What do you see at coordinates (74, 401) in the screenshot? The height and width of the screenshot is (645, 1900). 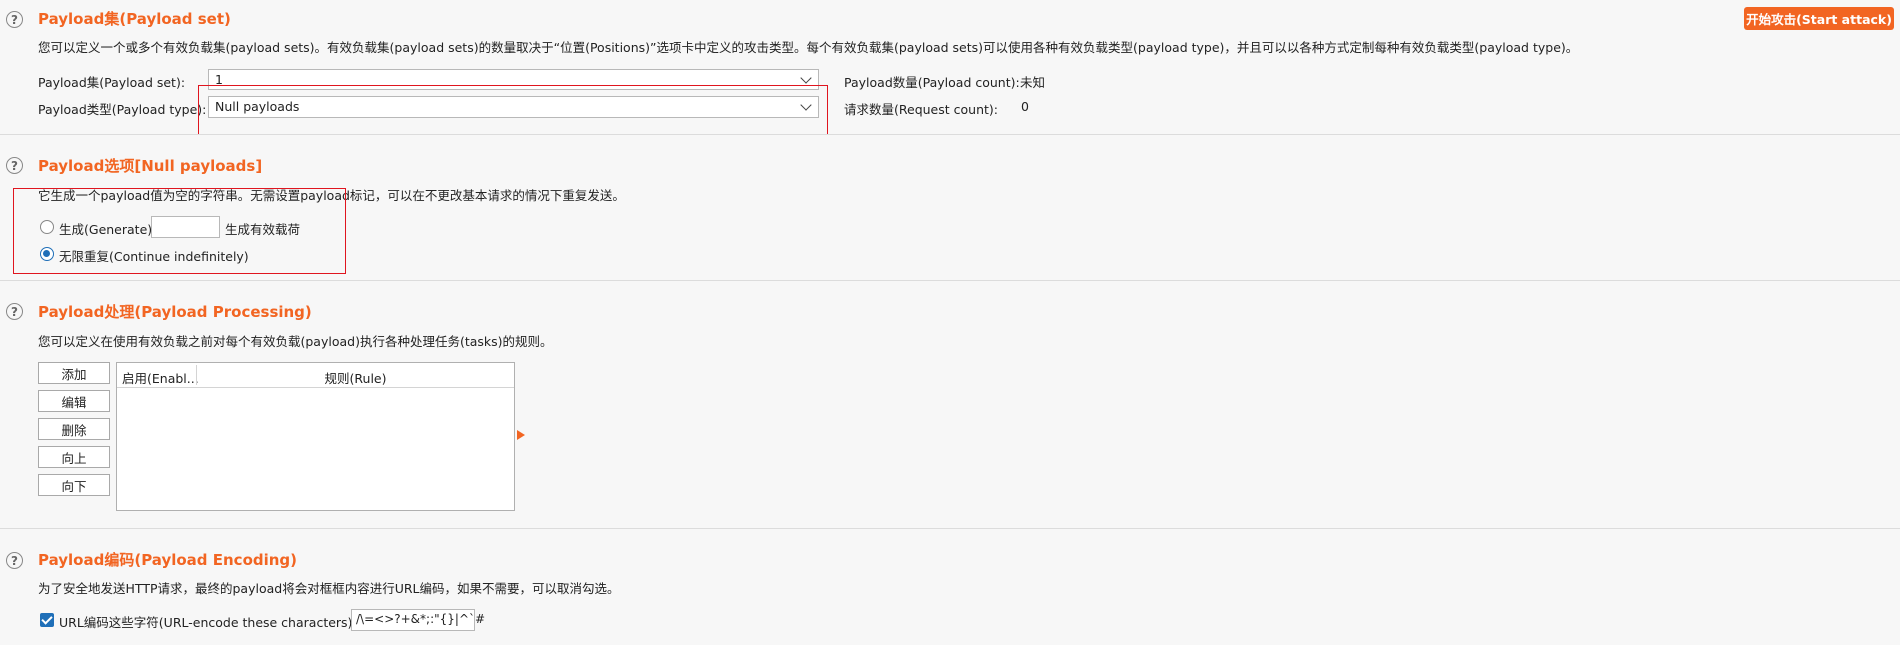 I see `edit-rule-button: 编辑` at bounding box center [74, 401].